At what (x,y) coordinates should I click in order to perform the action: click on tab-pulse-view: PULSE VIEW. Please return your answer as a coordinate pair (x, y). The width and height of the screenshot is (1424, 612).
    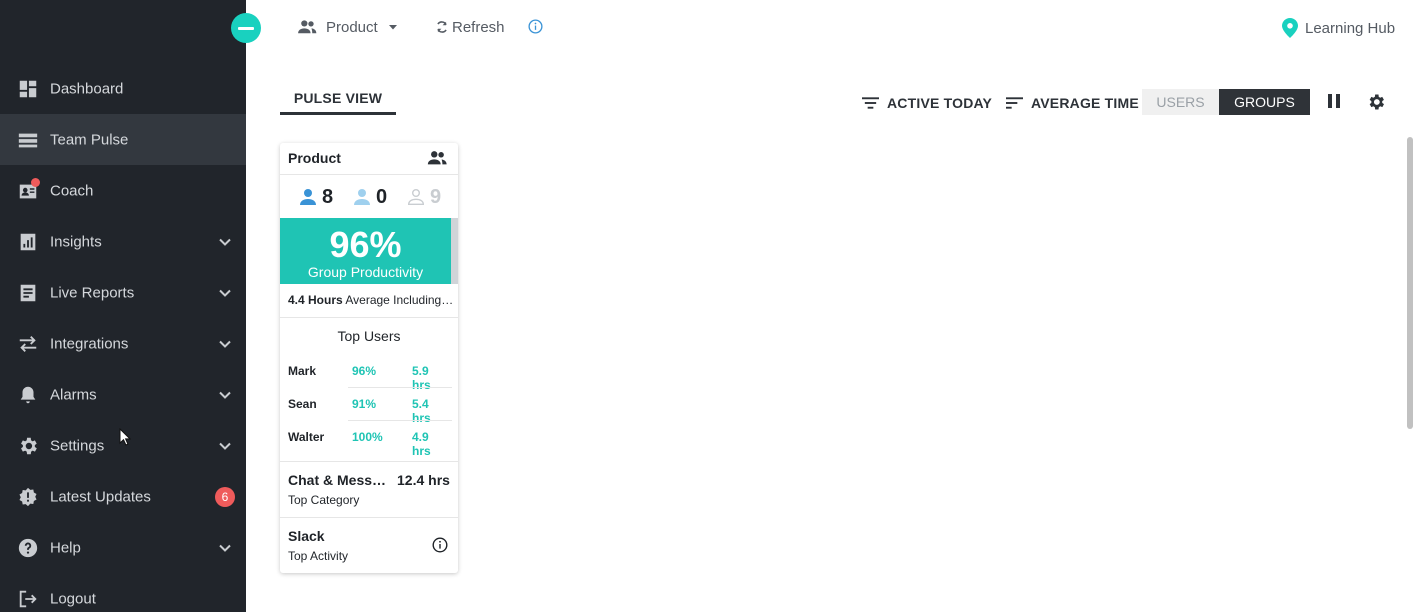
    Looking at the image, I should click on (338, 102).